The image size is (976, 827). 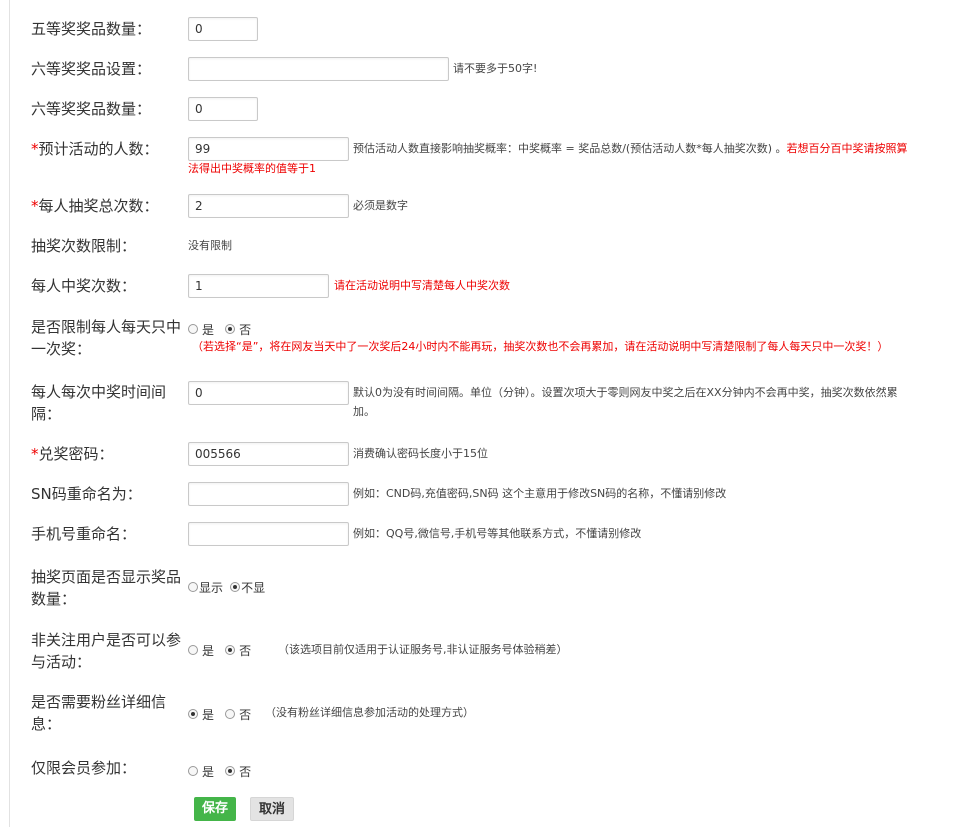 What do you see at coordinates (268, 149) in the screenshot?
I see `expected-participants-input` at bounding box center [268, 149].